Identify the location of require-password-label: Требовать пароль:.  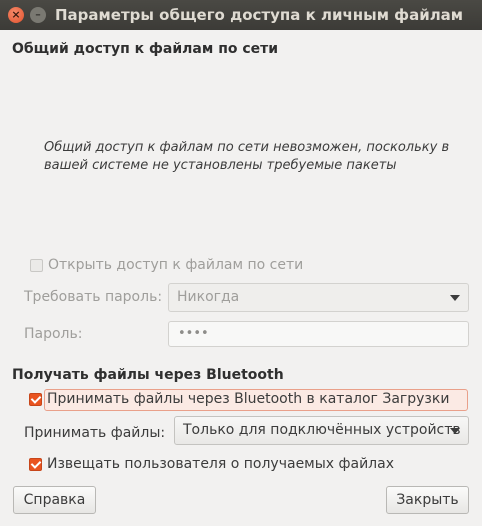
(93, 297).